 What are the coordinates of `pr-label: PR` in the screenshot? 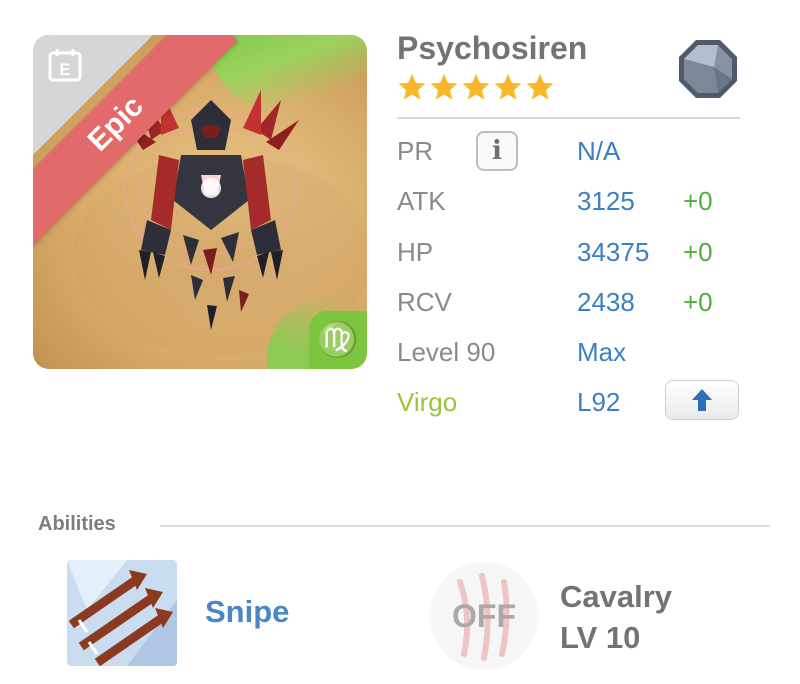 It's located at (415, 151).